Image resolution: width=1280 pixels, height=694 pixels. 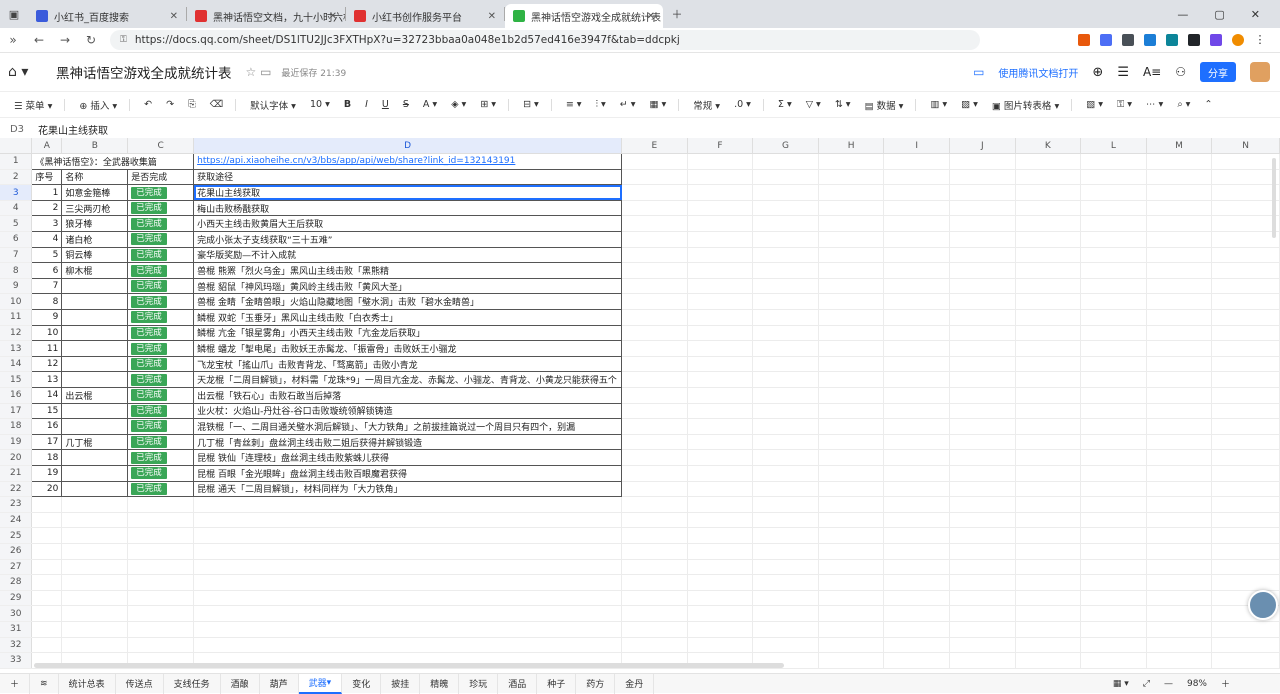 What do you see at coordinates (16, 411) in the screenshot?
I see `row-header: 17` at bounding box center [16, 411].